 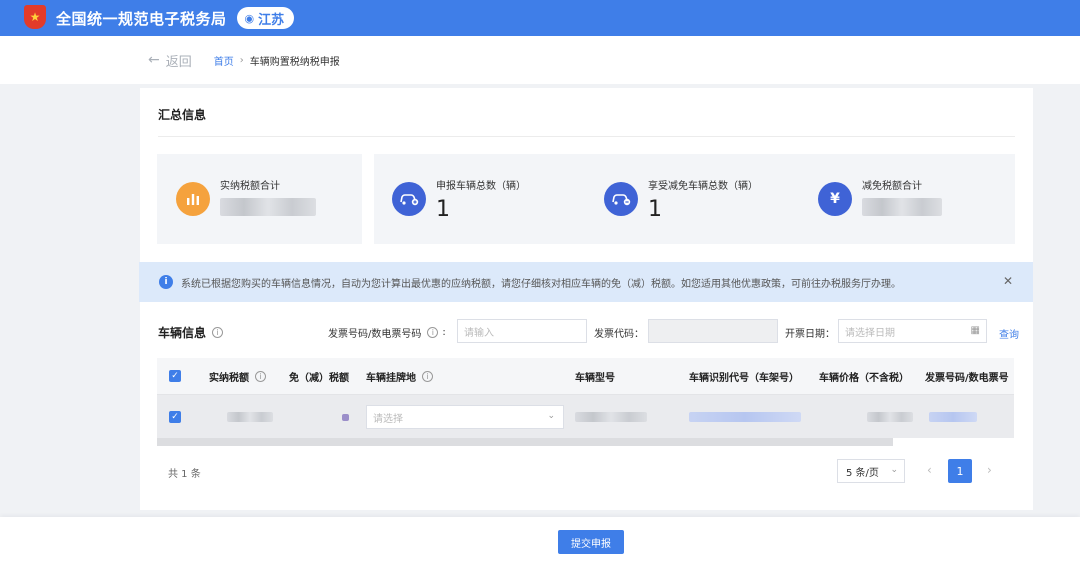 What do you see at coordinates (1009, 333) in the screenshot?
I see `query-button: 查询` at bounding box center [1009, 333].